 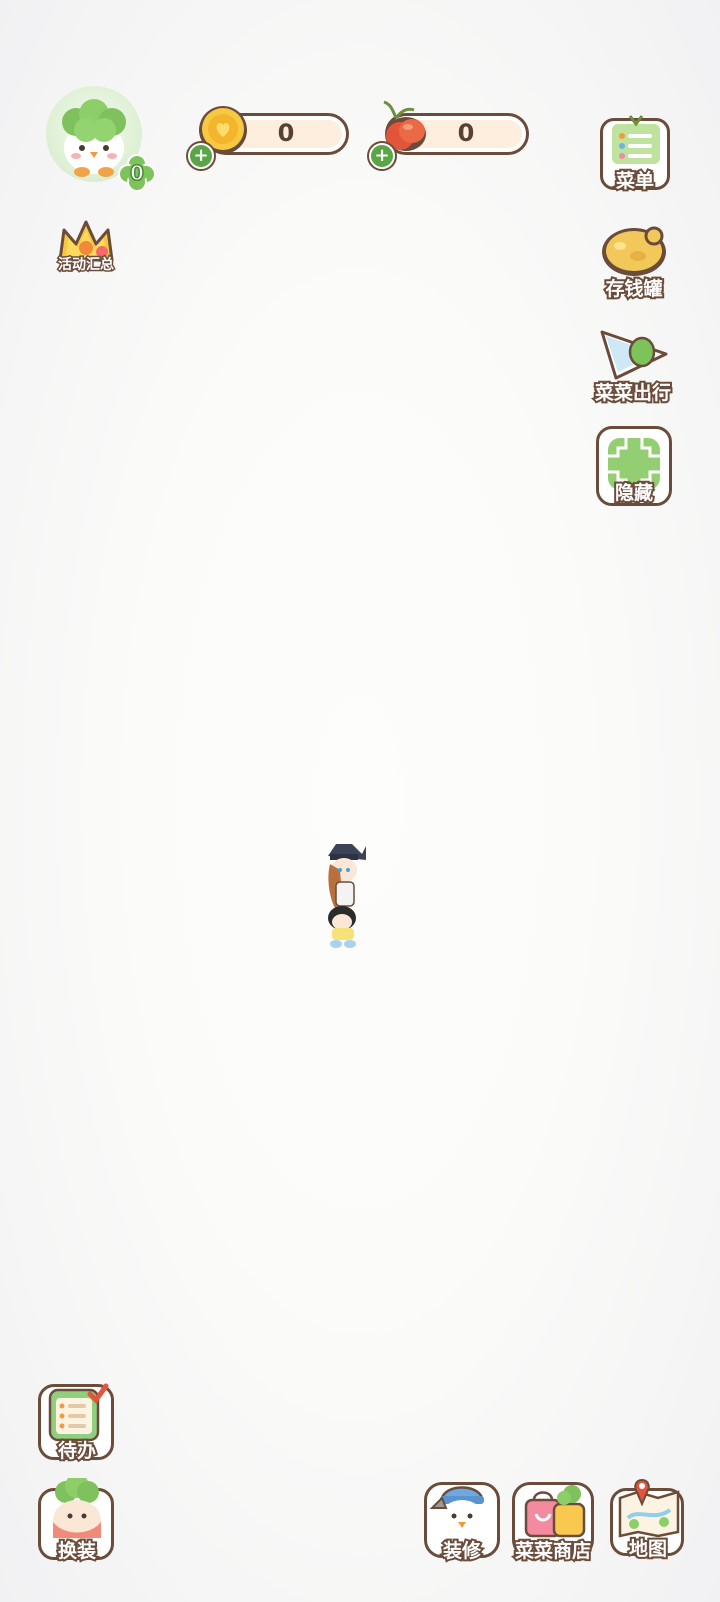 I want to click on travel-button: 菜菜出行, so click(x=633, y=364).